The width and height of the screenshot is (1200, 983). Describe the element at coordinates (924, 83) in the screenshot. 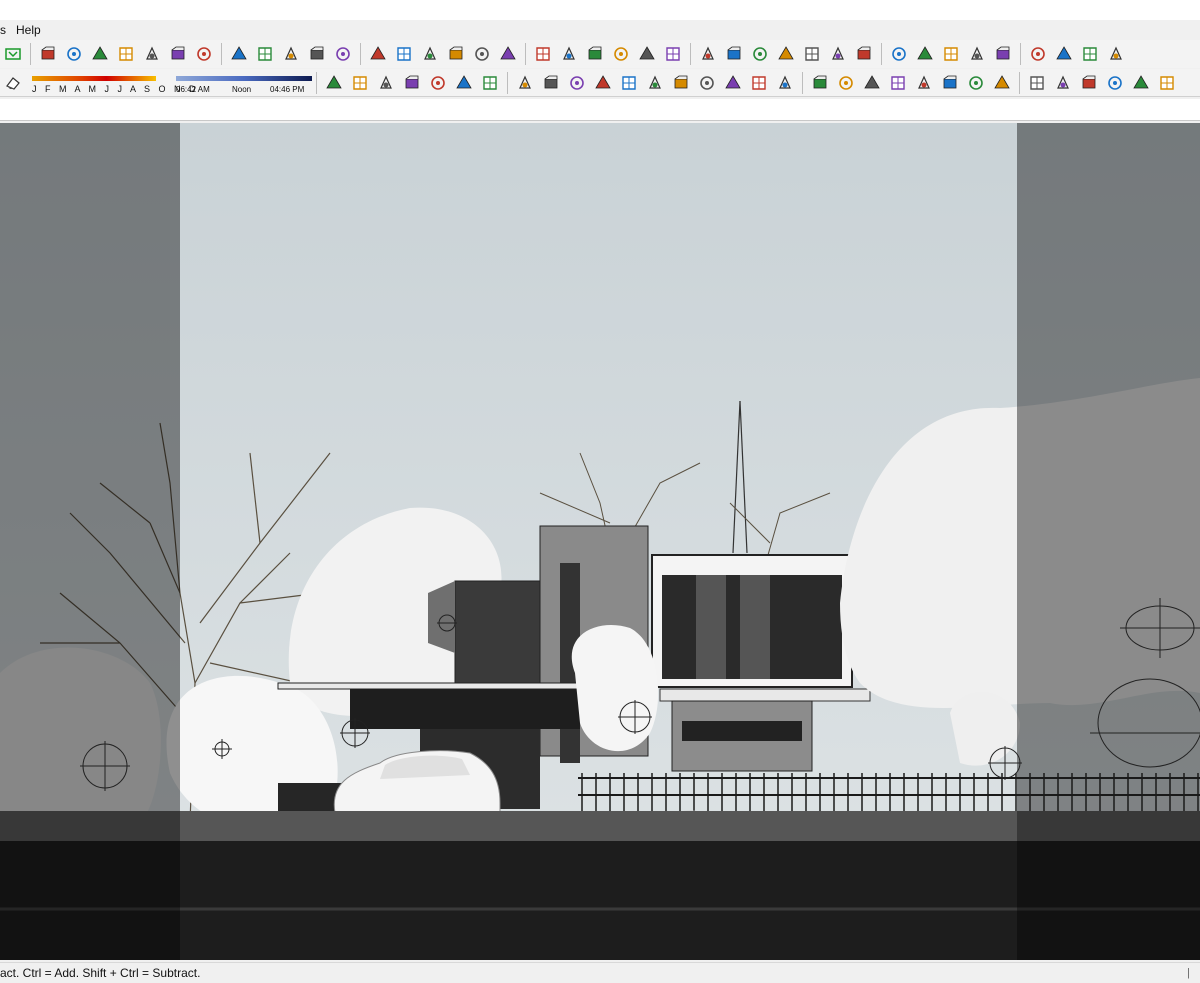

I see `cube-solid-icon` at that location.